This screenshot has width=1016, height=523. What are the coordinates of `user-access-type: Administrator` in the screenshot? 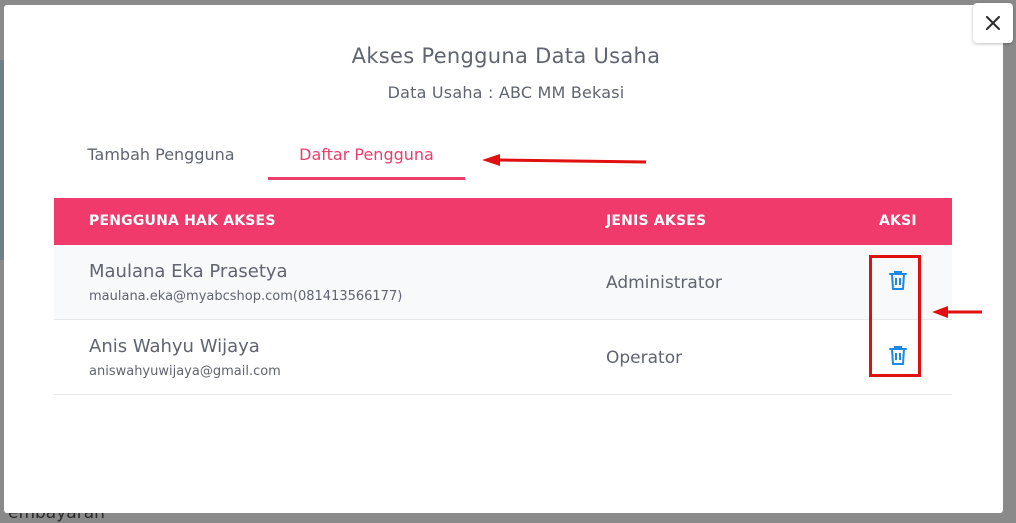 It's located at (664, 283).